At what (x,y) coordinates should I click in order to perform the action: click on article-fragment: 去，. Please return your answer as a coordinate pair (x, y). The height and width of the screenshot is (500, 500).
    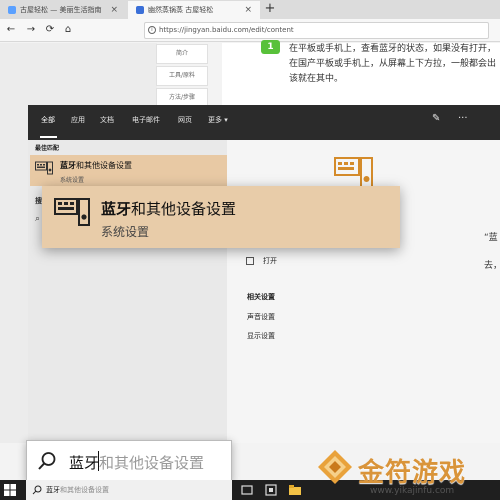
    Looking at the image, I should click on (492, 266).